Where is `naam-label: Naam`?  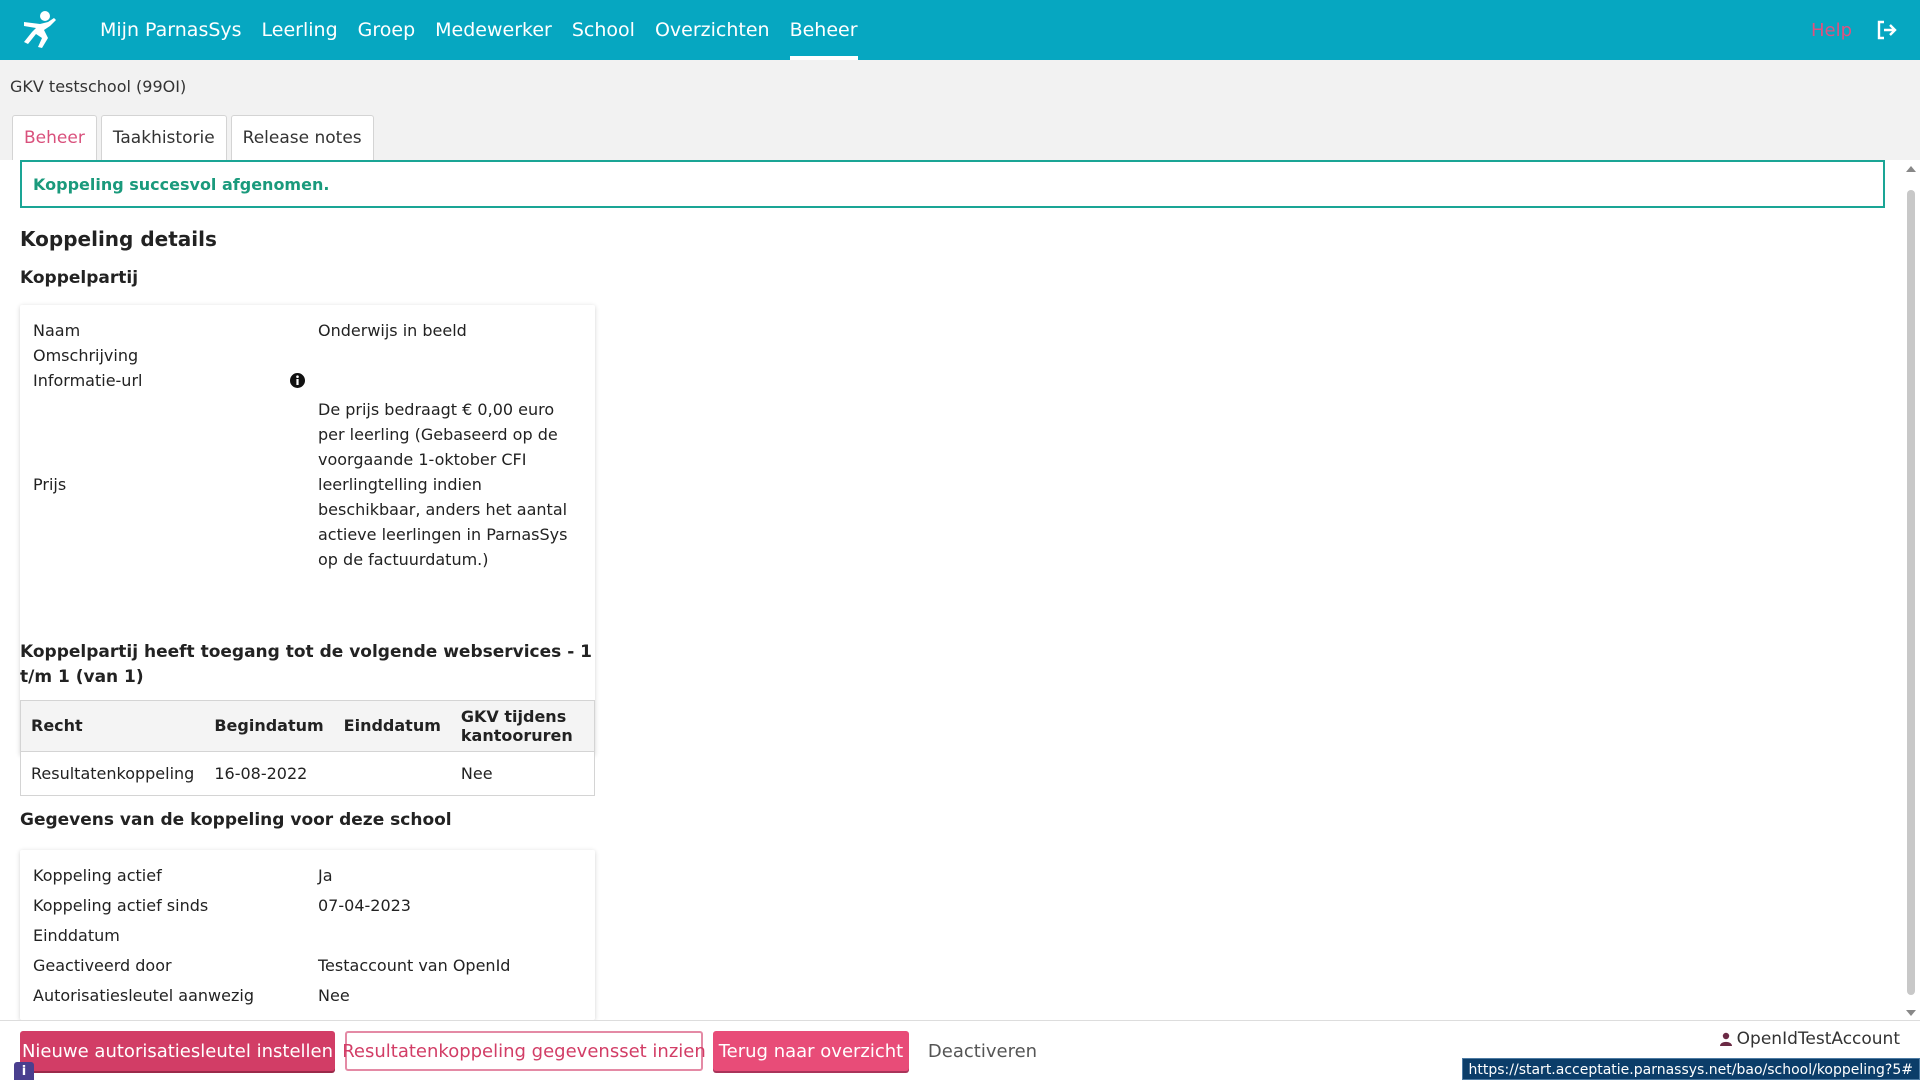
naam-label: Naam is located at coordinates (57, 330).